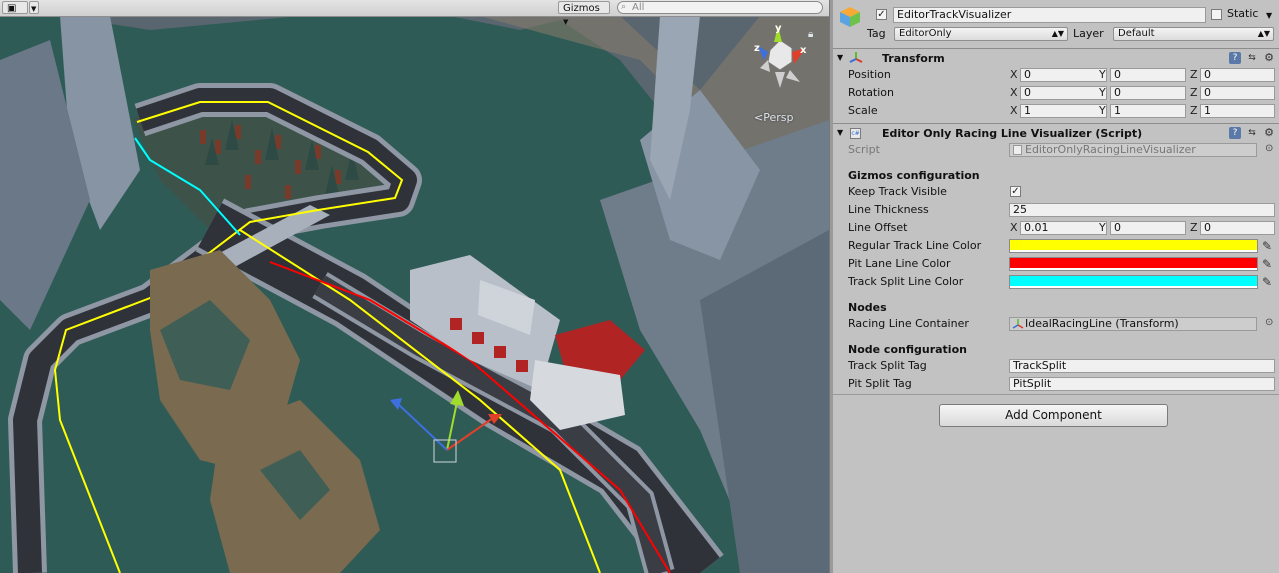 The height and width of the screenshot is (573, 1279). What do you see at coordinates (1148, 93) in the screenshot?
I see `rotation-y-field: 0` at bounding box center [1148, 93].